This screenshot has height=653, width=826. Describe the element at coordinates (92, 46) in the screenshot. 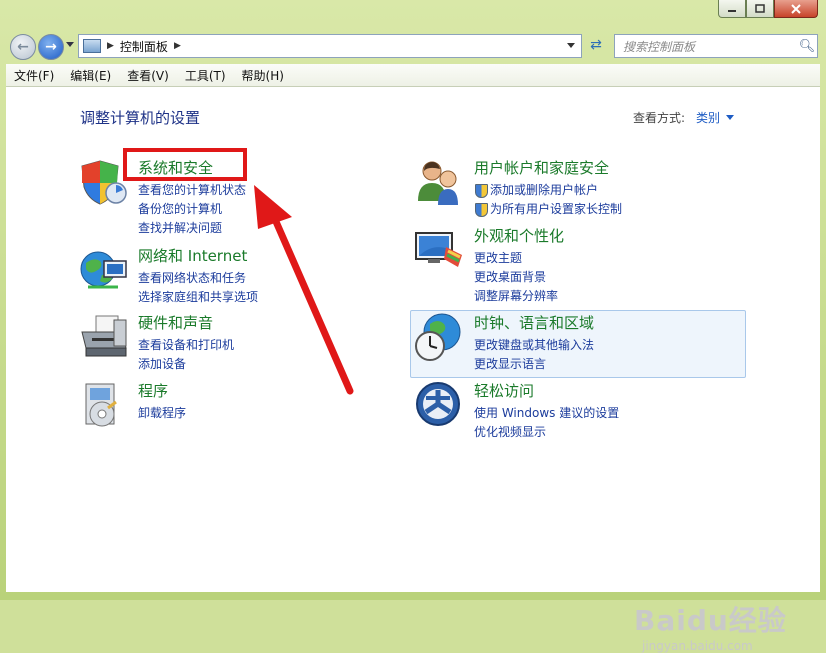

I see `control-panel-icon` at that location.